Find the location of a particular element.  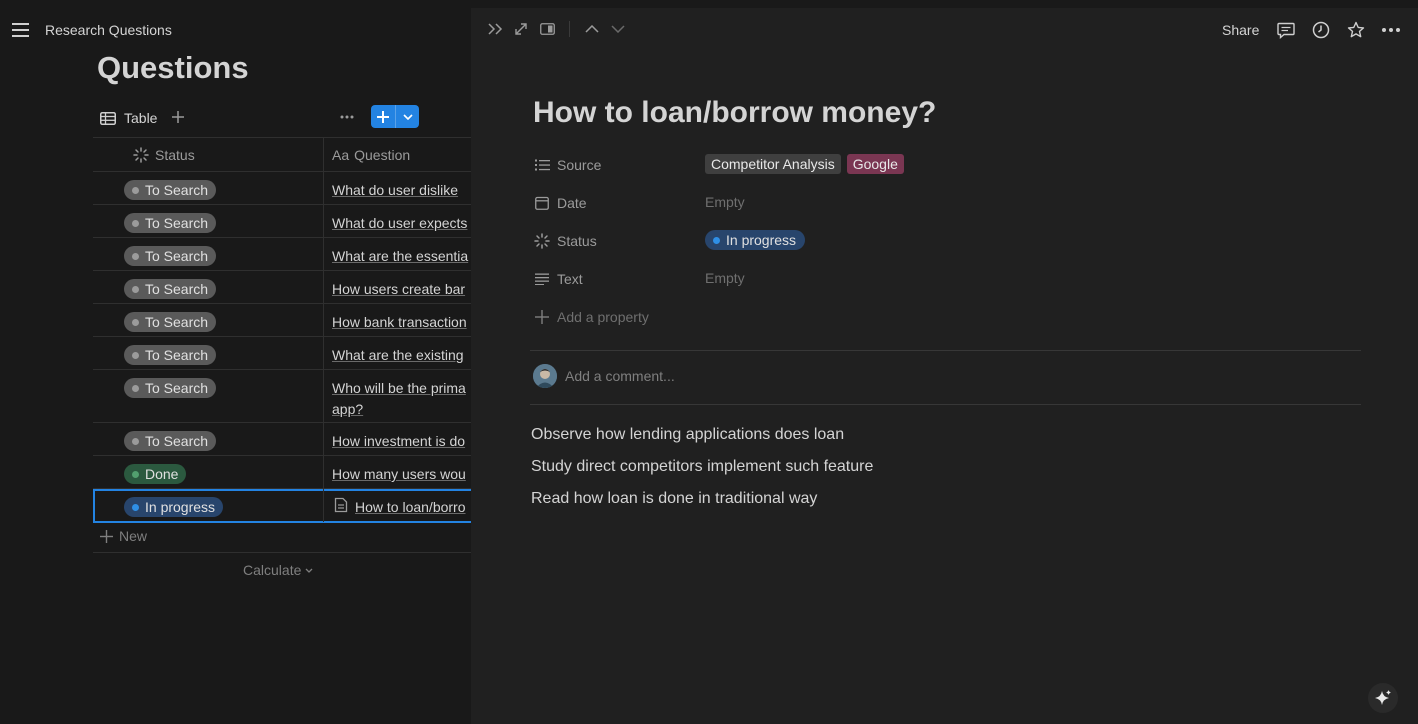

add-view-plus-icon is located at coordinates (178, 117).